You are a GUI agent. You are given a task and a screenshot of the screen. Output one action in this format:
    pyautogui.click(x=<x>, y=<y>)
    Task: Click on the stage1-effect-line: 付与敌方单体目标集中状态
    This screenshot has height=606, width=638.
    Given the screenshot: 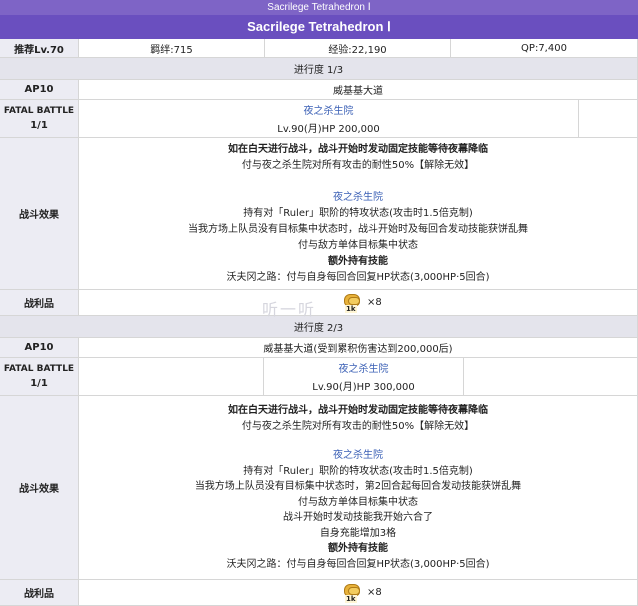 What is the action you would take?
    pyautogui.click(x=358, y=245)
    